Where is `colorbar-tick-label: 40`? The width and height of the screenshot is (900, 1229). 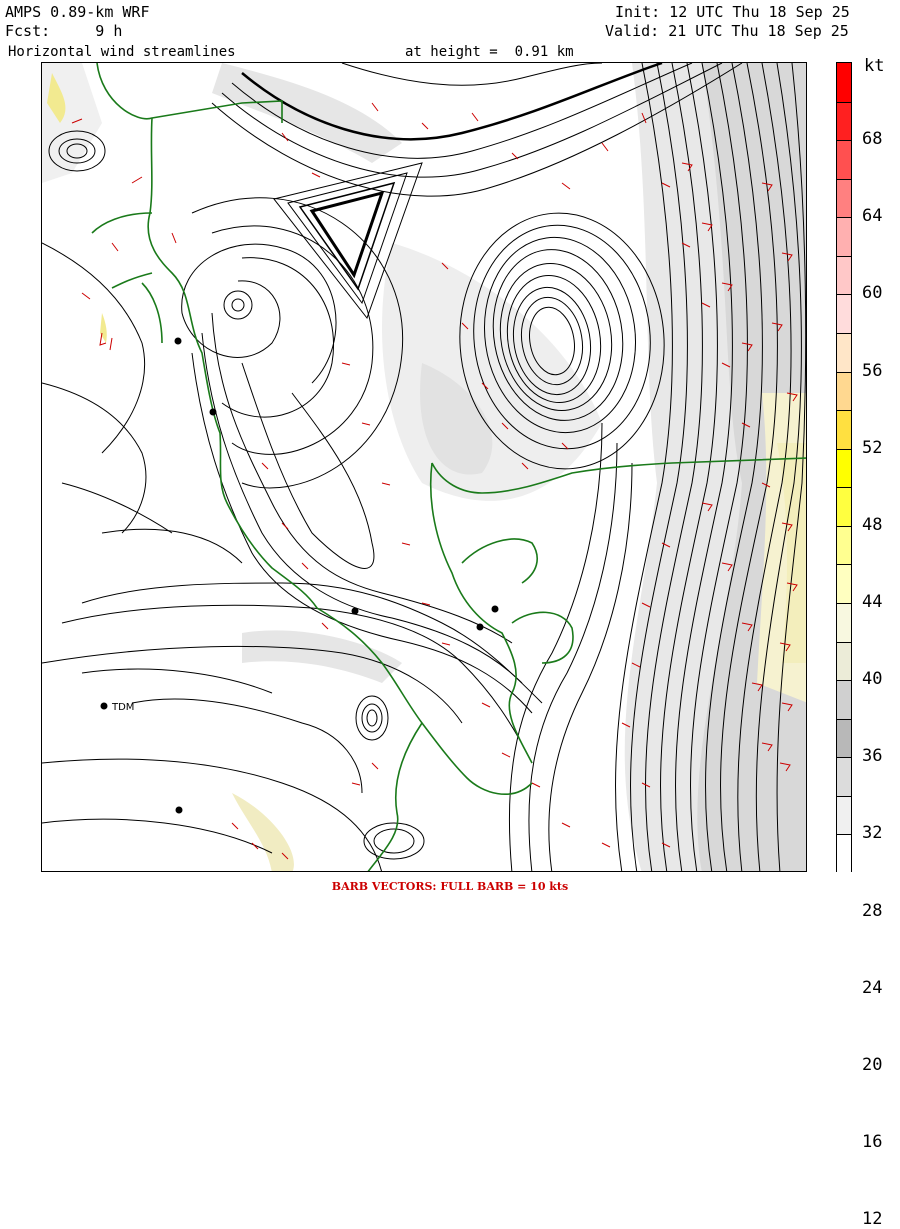
colorbar-tick-label: 40 is located at coordinates (872, 679).